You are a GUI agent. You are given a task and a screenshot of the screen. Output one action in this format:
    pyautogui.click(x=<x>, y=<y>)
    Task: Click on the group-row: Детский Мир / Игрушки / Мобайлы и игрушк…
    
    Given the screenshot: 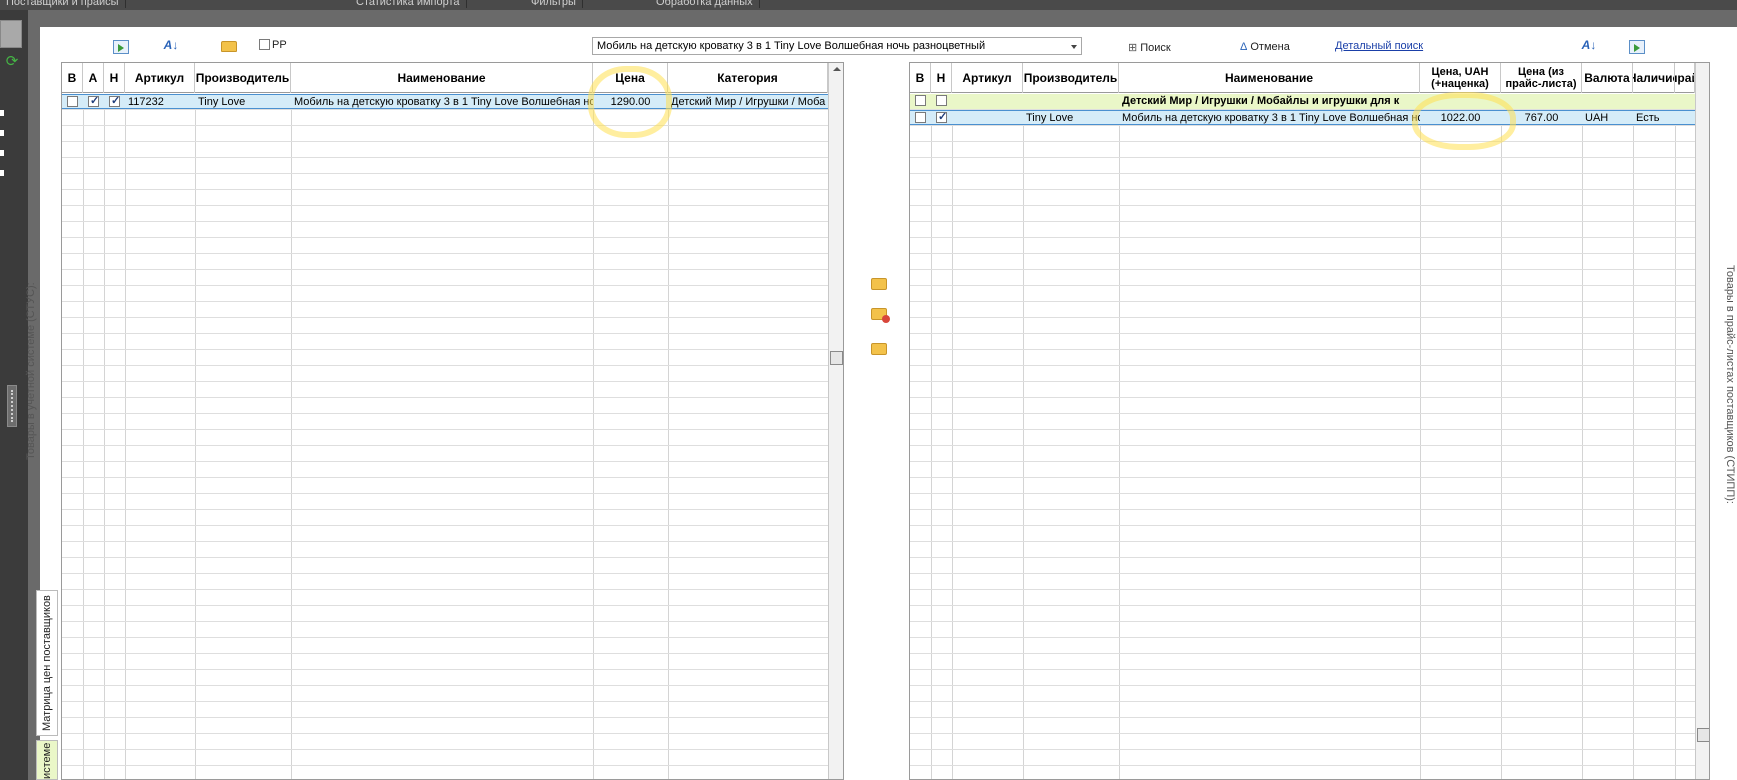 What is the action you would take?
    pyautogui.click(x=1302, y=101)
    